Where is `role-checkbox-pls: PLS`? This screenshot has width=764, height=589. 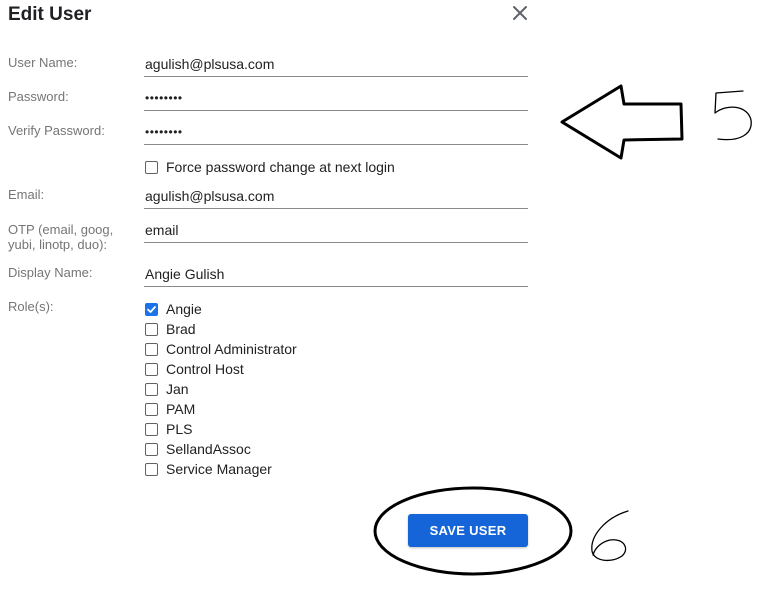
role-checkbox-pls: PLS is located at coordinates (168, 429).